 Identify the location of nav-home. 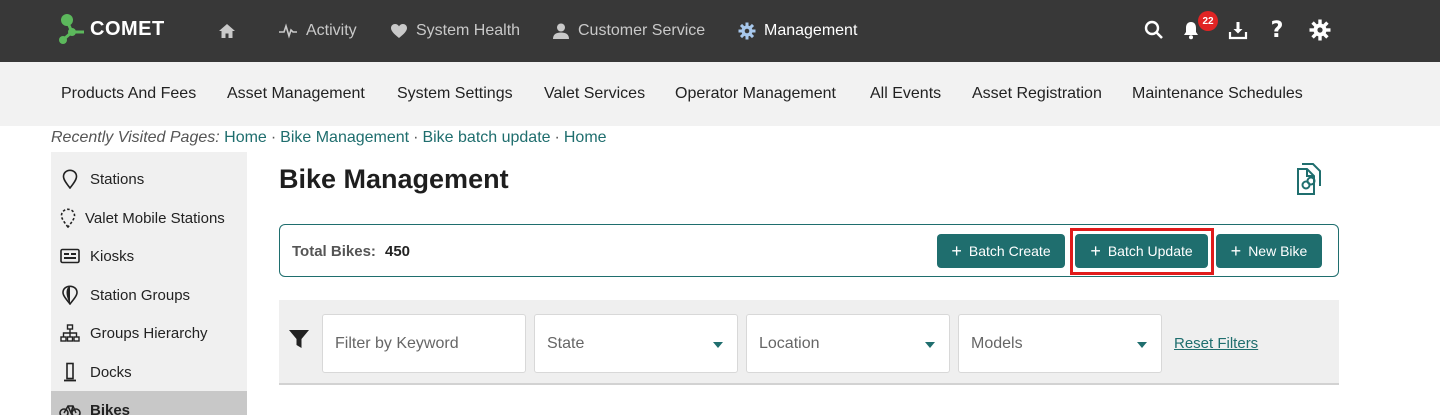
(231, 31).